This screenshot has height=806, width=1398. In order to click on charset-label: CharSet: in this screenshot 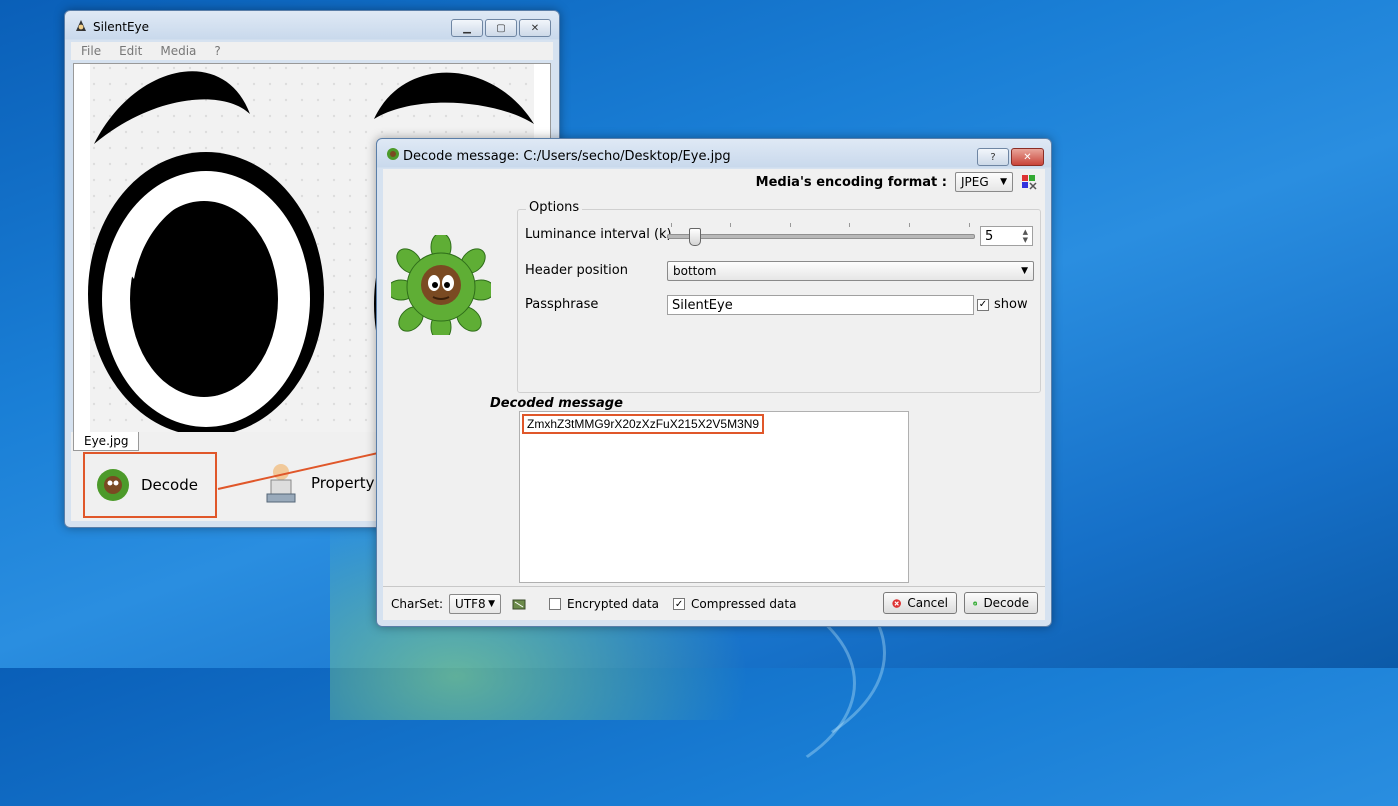, I will do `click(417, 604)`.